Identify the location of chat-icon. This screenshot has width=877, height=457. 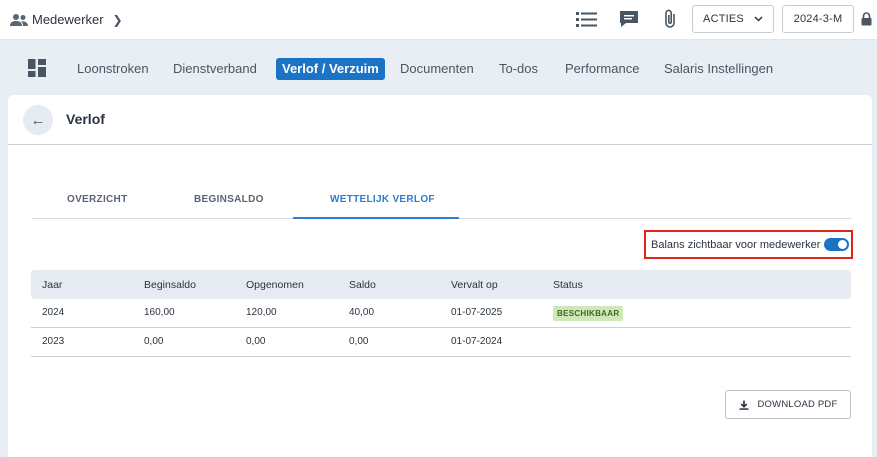
(629, 19).